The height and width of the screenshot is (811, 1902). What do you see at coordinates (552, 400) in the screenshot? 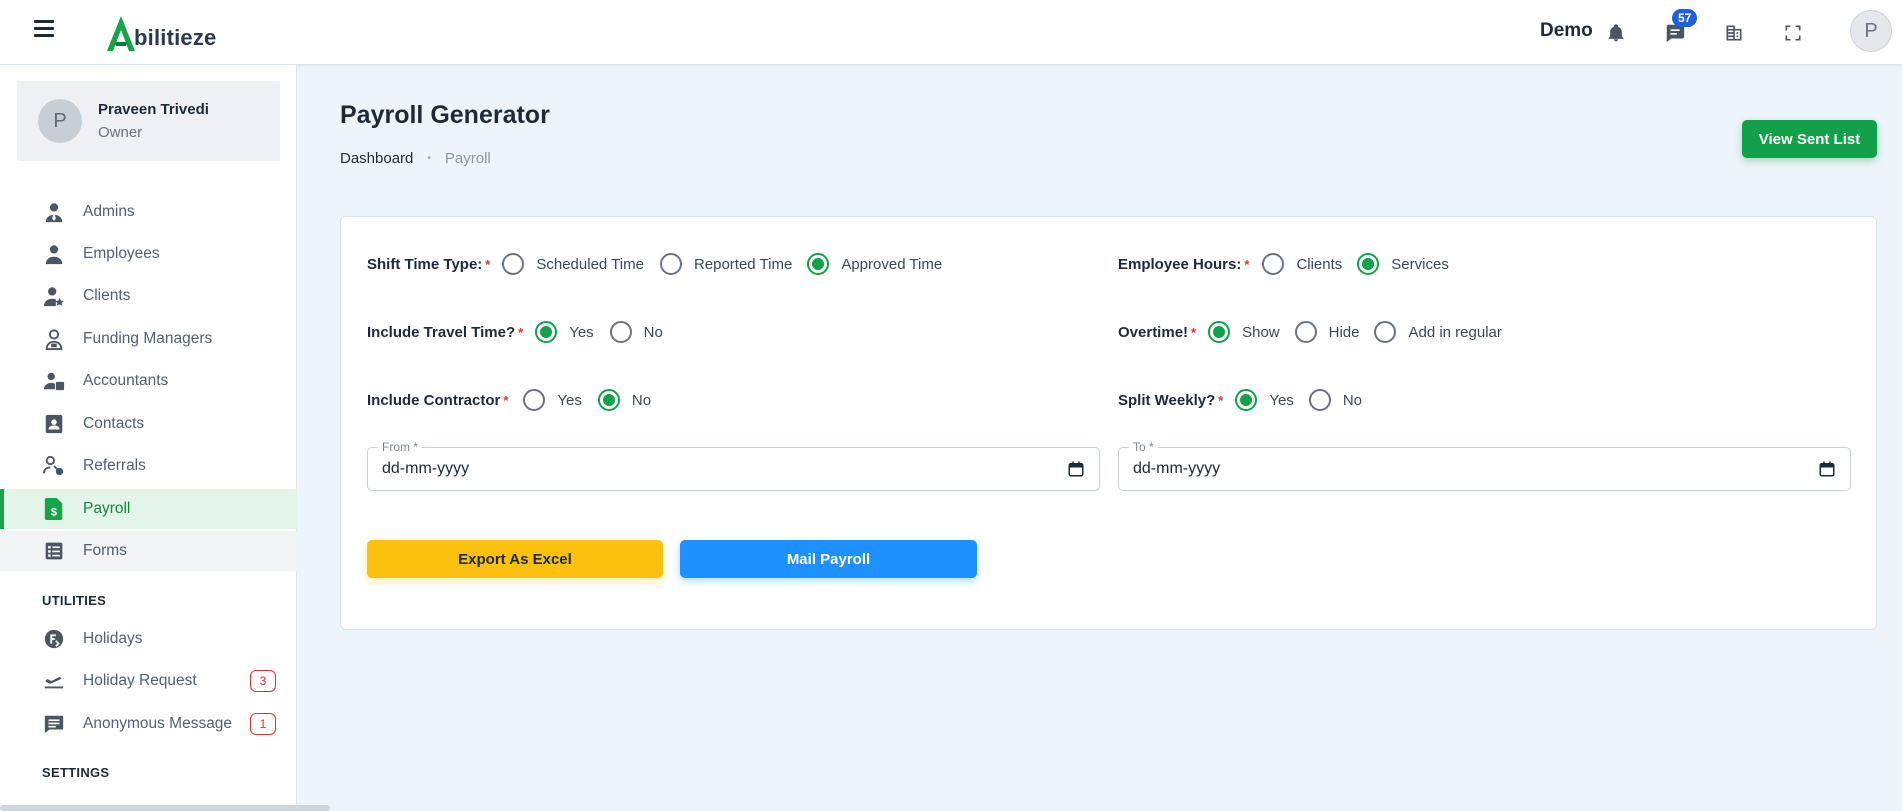
I see `radio-contractor-yes: Yes` at bounding box center [552, 400].